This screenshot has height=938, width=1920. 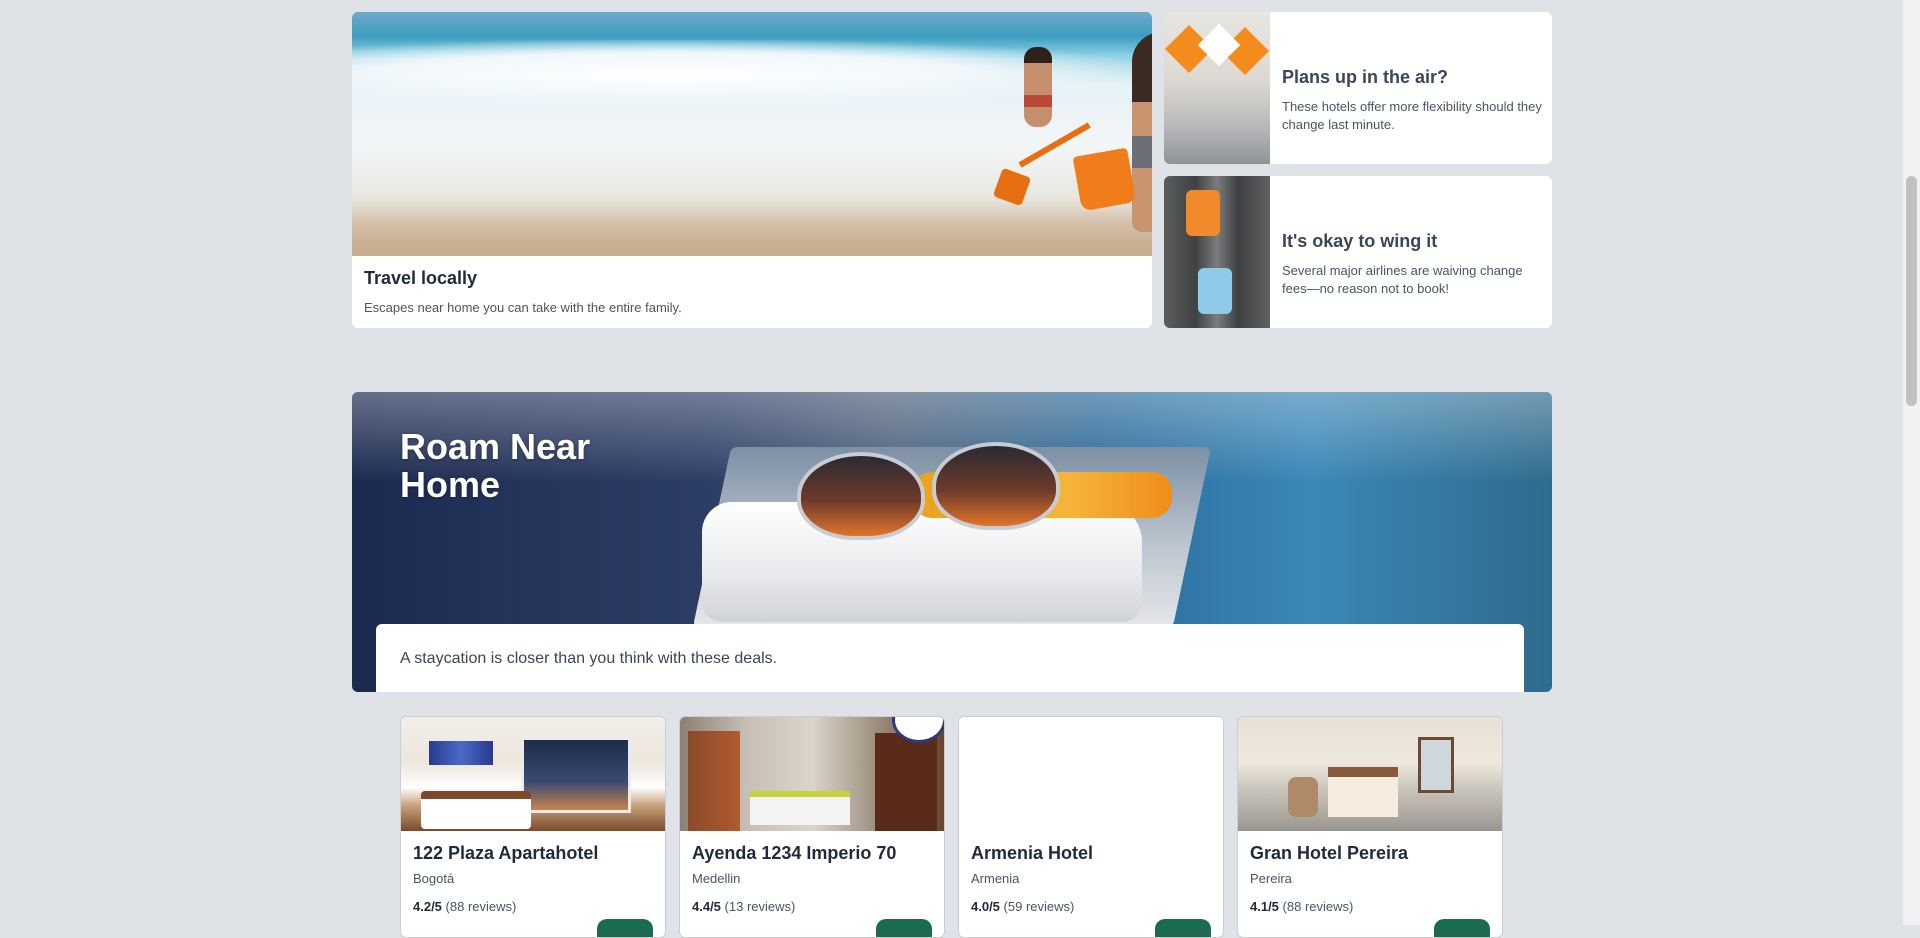 What do you see at coordinates (706, 906) in the screenshot?
I see `hotel-rating-score: 4.4/5` at bounding box center [706, 906].